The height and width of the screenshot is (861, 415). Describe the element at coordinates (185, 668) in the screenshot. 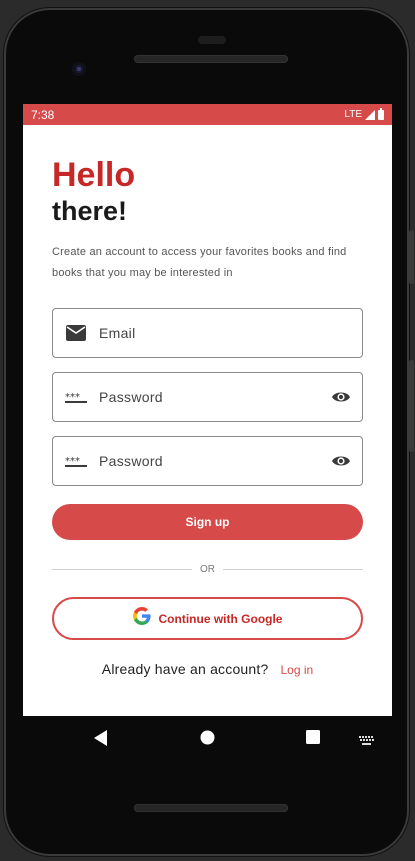

I see `login-question: Already have an account?` at that location.